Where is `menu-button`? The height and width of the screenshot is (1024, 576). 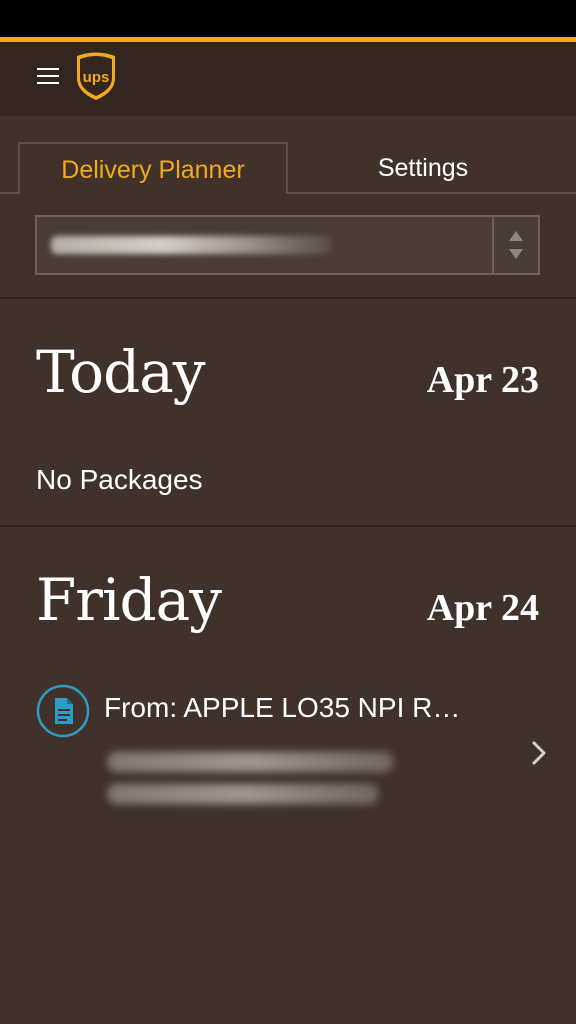
menu-button is located at coordinates (48, 76).